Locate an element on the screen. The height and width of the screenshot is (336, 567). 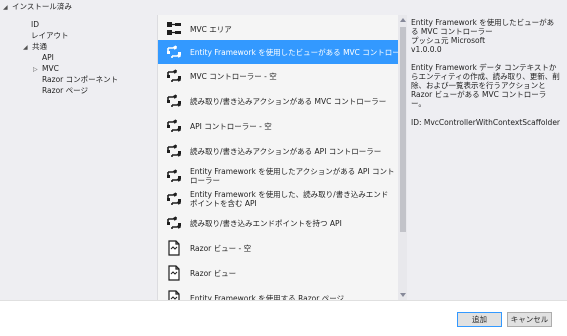
template-item-label: Razor ビュー - 空 is located at coordinates (221, 248).